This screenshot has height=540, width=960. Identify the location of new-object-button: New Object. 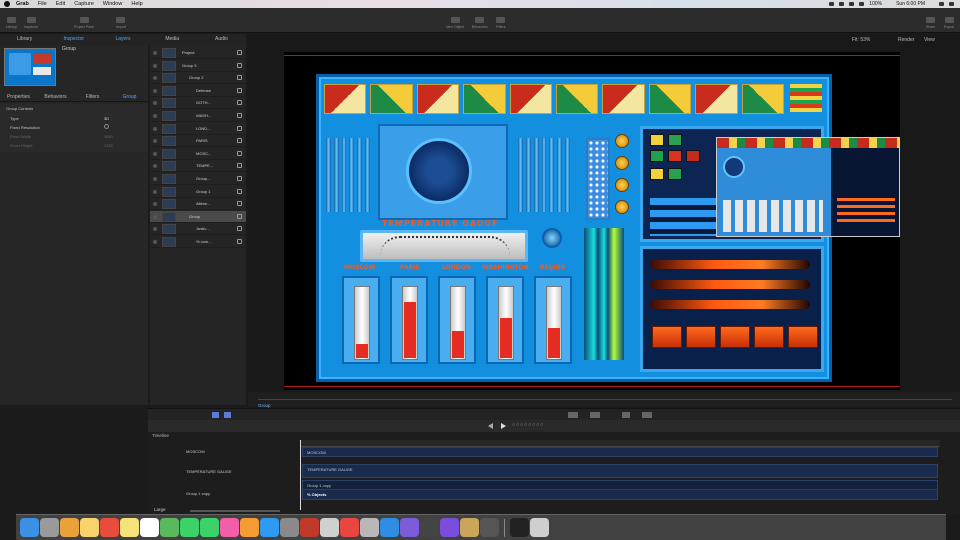
(455, 23).